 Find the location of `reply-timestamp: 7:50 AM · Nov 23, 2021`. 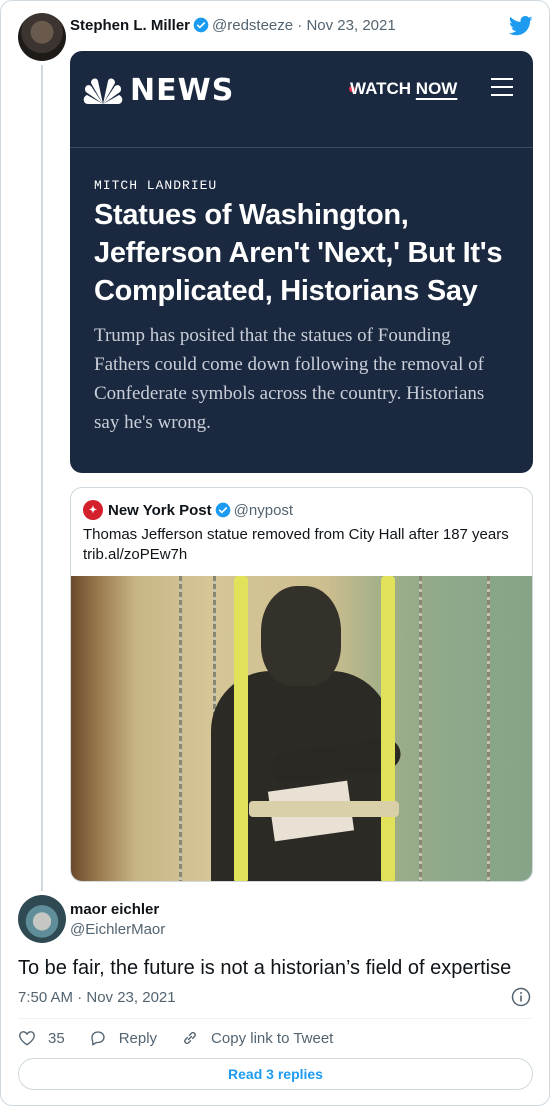

reply-timestamp: 7:50 AM · Nov 23, 2021 is located at coordinates (97, 997).